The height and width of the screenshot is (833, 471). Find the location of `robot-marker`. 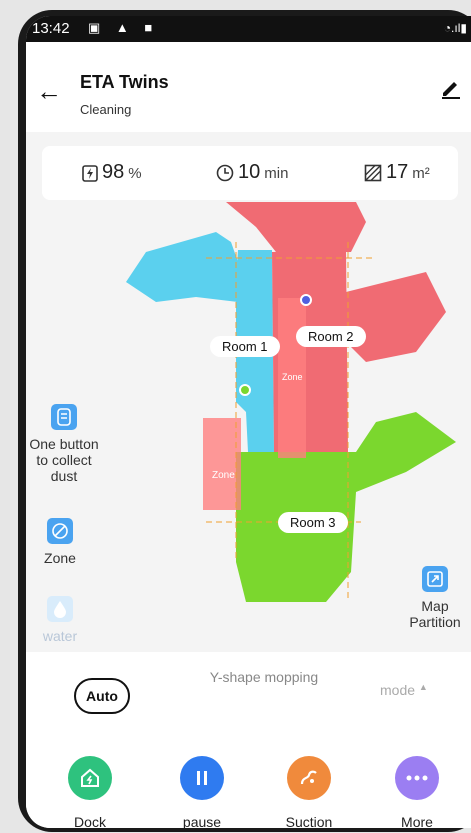

robot-marker is located at coordinates (245, 390).